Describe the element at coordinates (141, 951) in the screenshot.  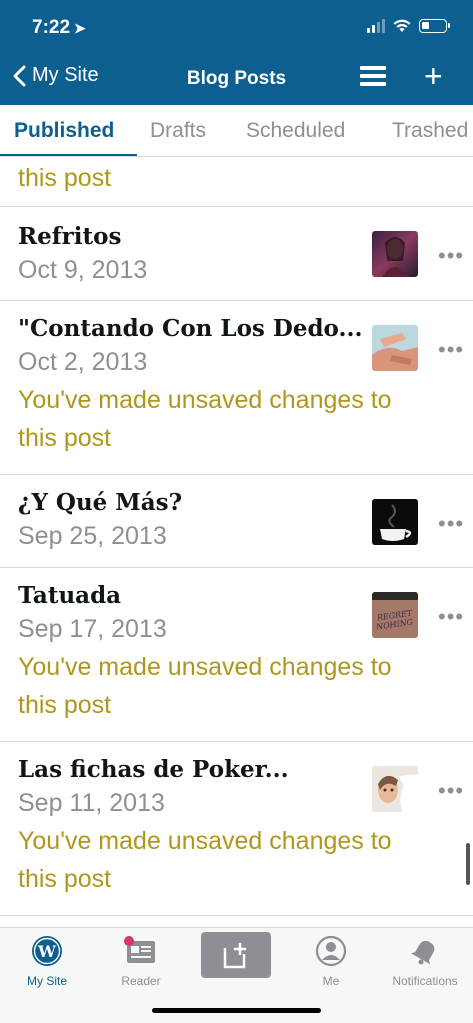
I see `reader-icon` at that location.